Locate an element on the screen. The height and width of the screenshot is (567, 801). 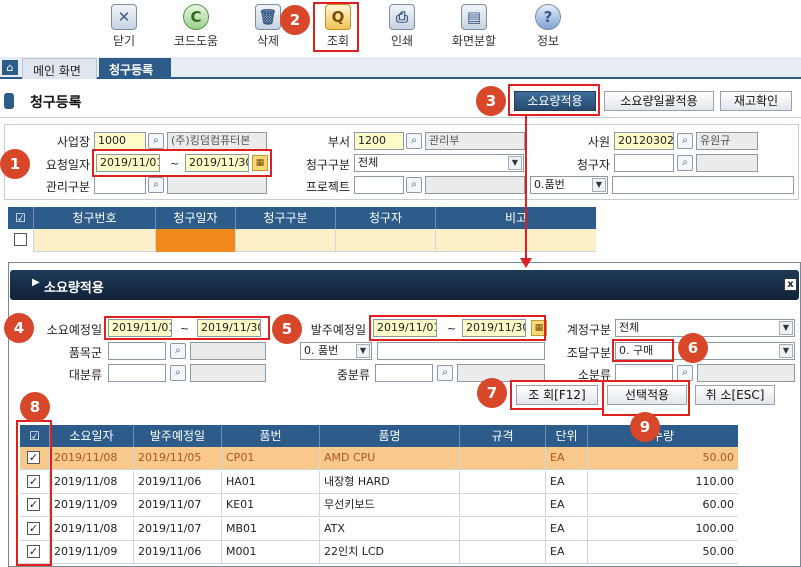
popup-item-no-input is located at coordinates (461, 351).